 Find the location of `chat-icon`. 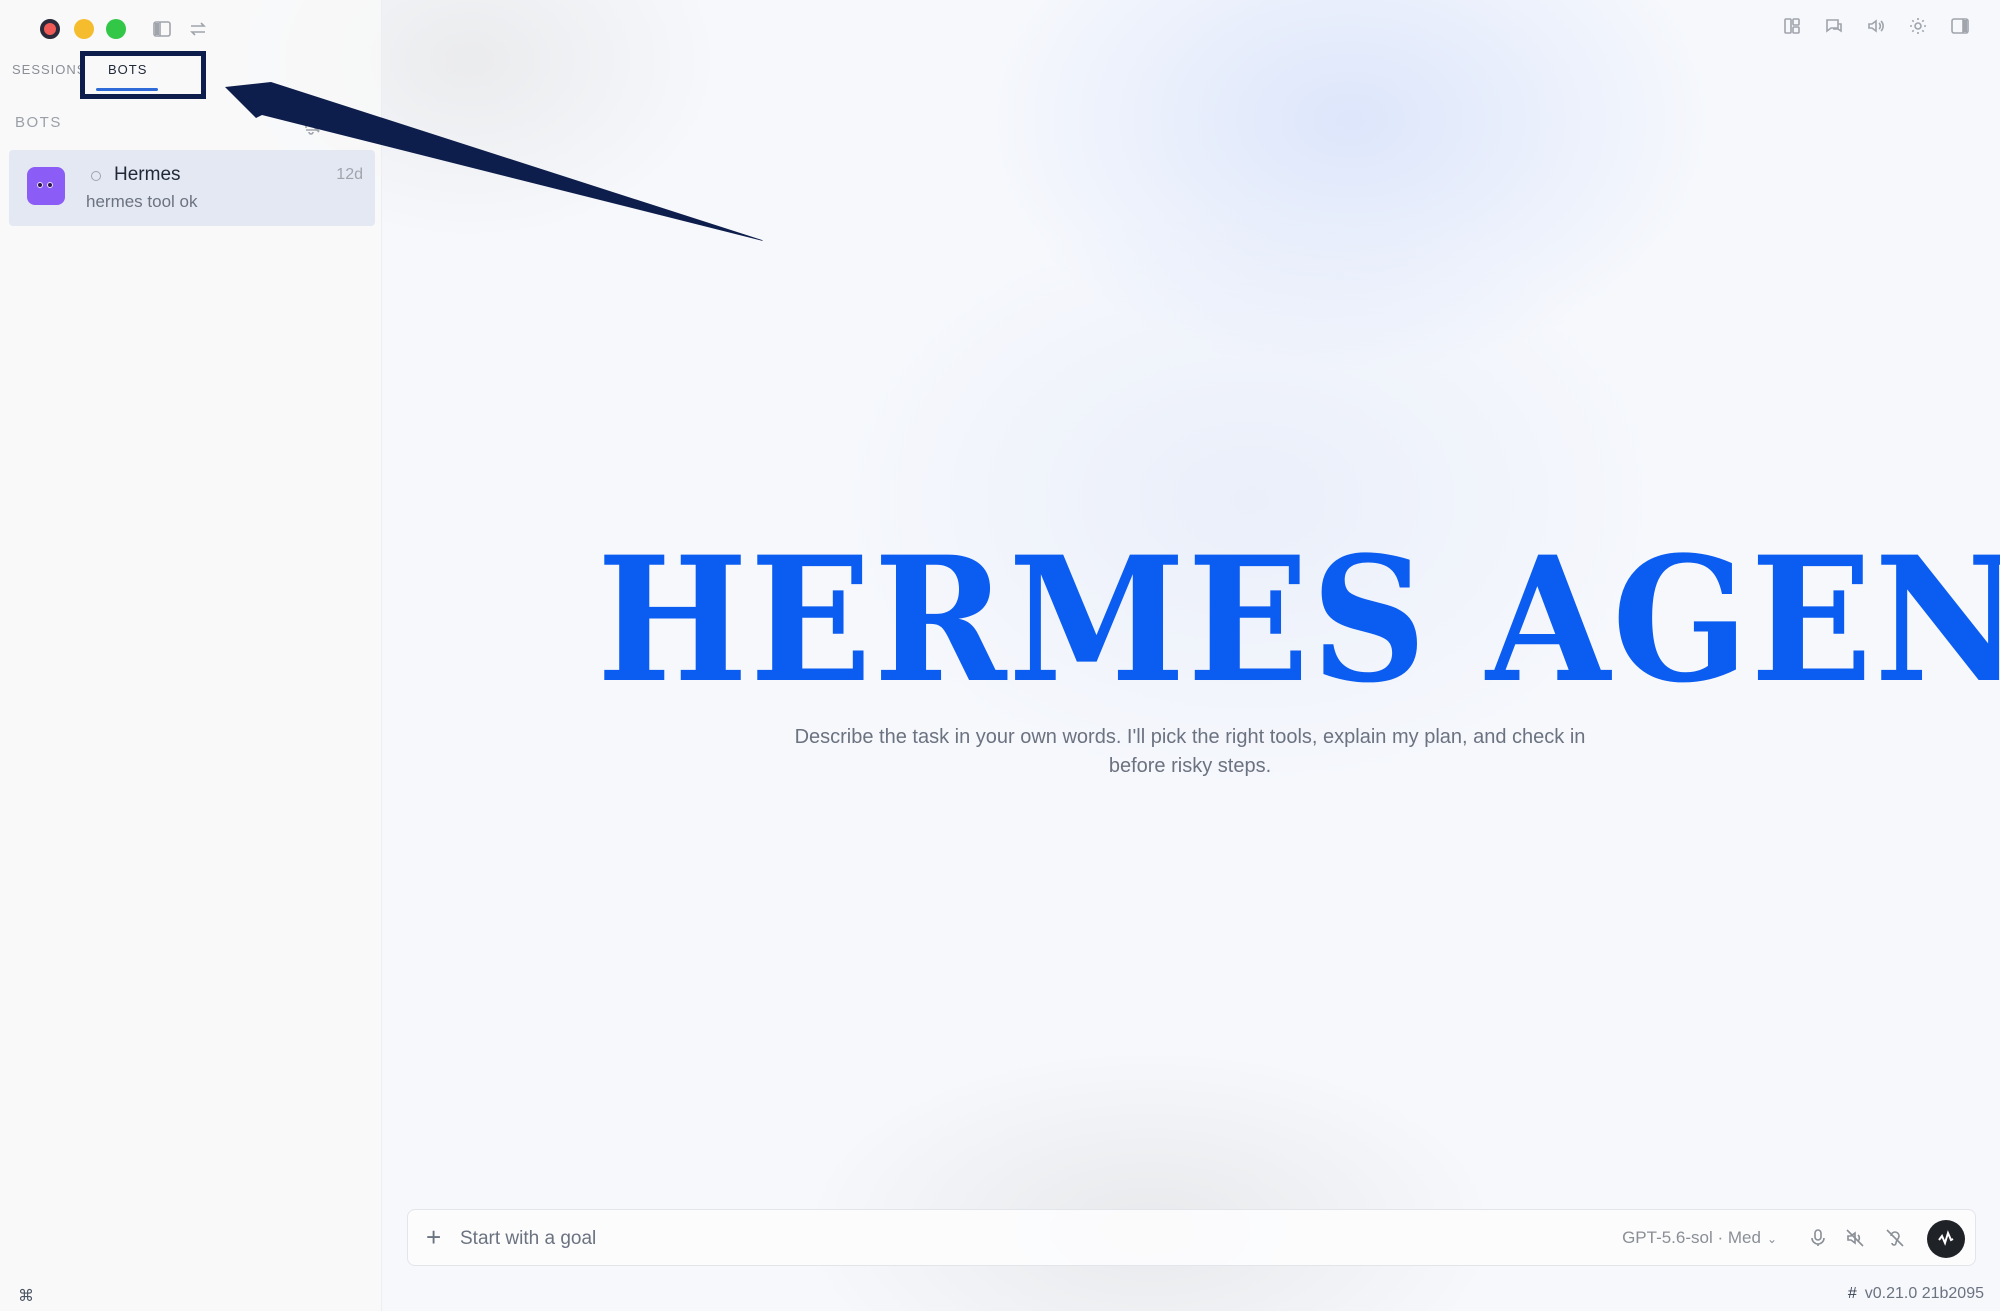

chat-icon is located at coordinates (1834, 26).